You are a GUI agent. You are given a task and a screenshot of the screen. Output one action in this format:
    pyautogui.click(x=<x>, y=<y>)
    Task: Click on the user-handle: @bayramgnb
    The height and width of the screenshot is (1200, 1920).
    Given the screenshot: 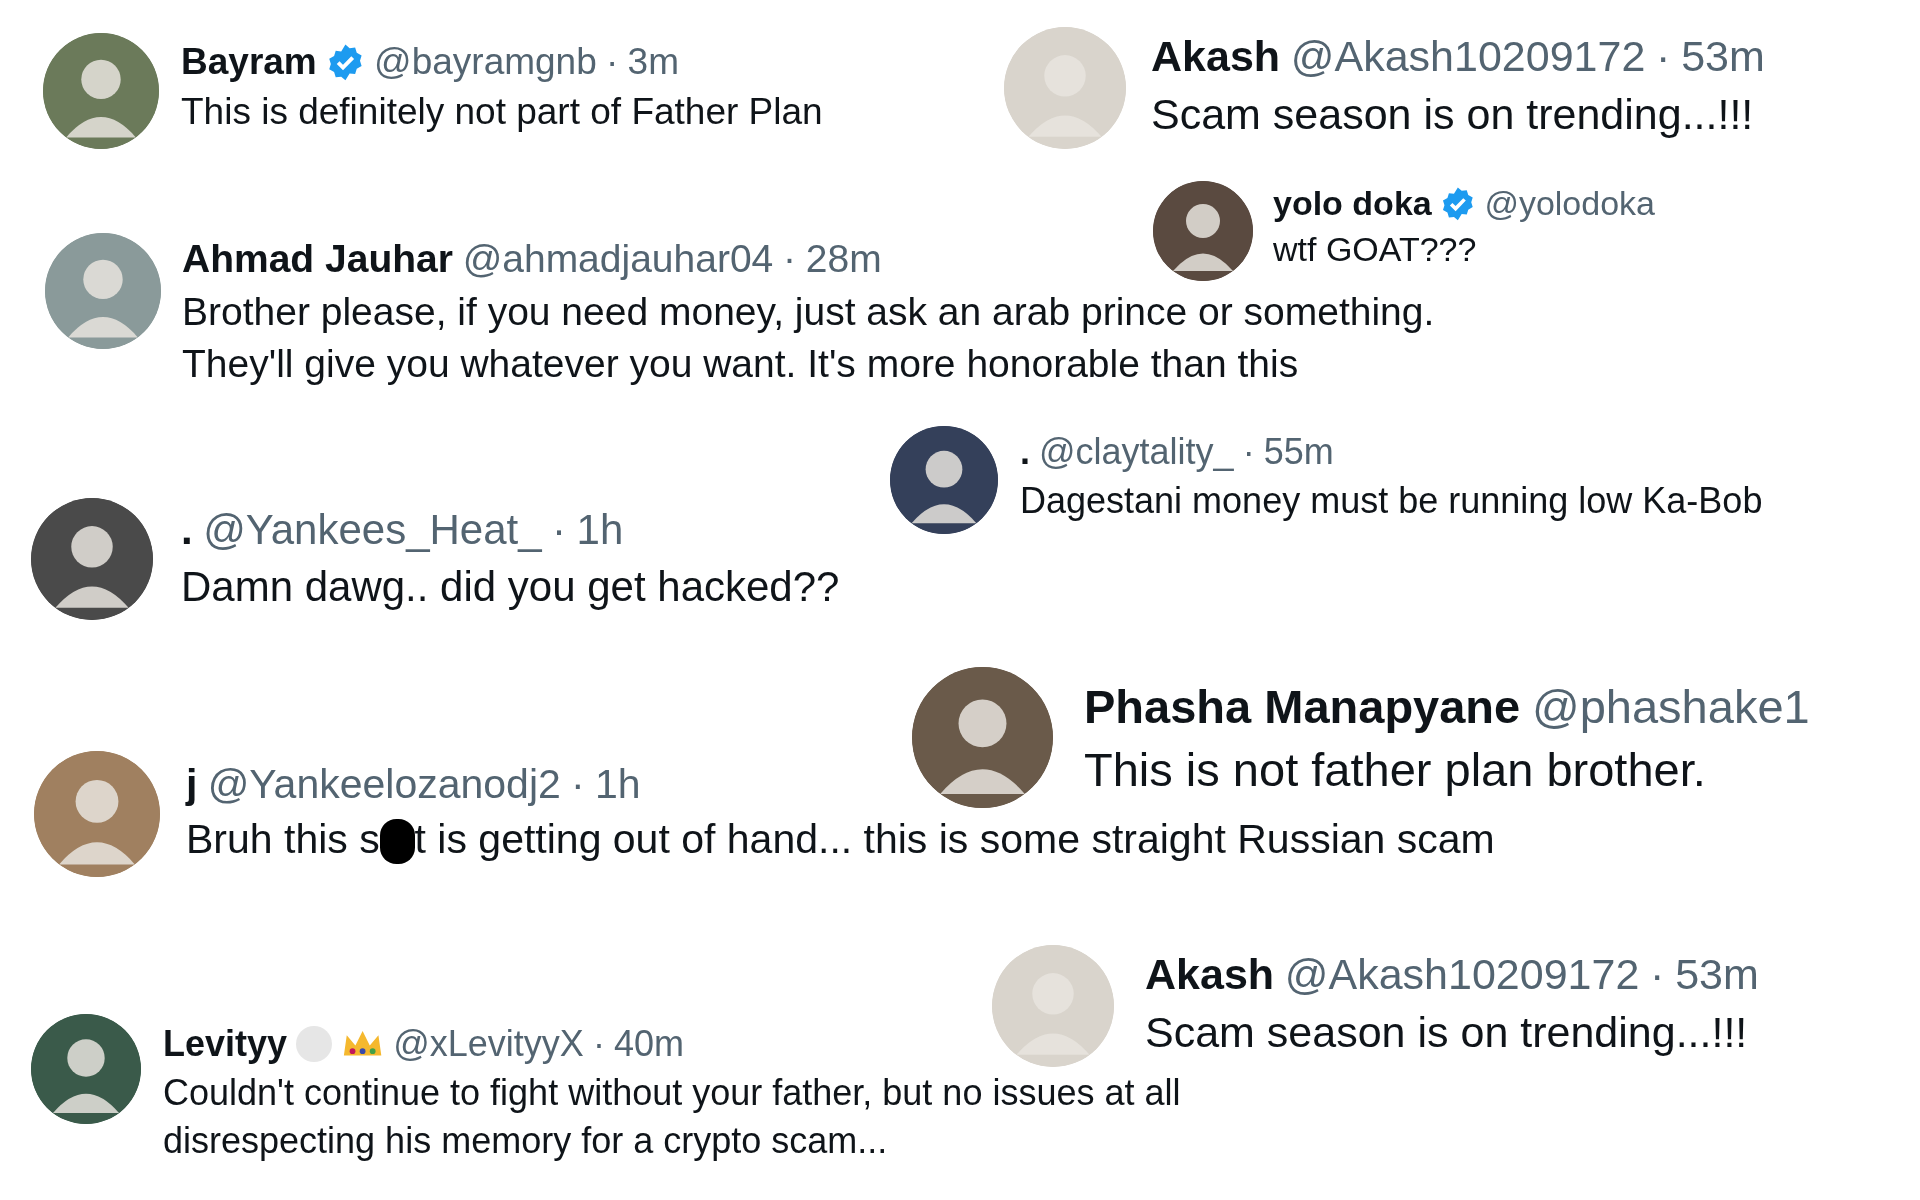 What is the action you would take?
    pyautogui.click(x=485, y=62)
    